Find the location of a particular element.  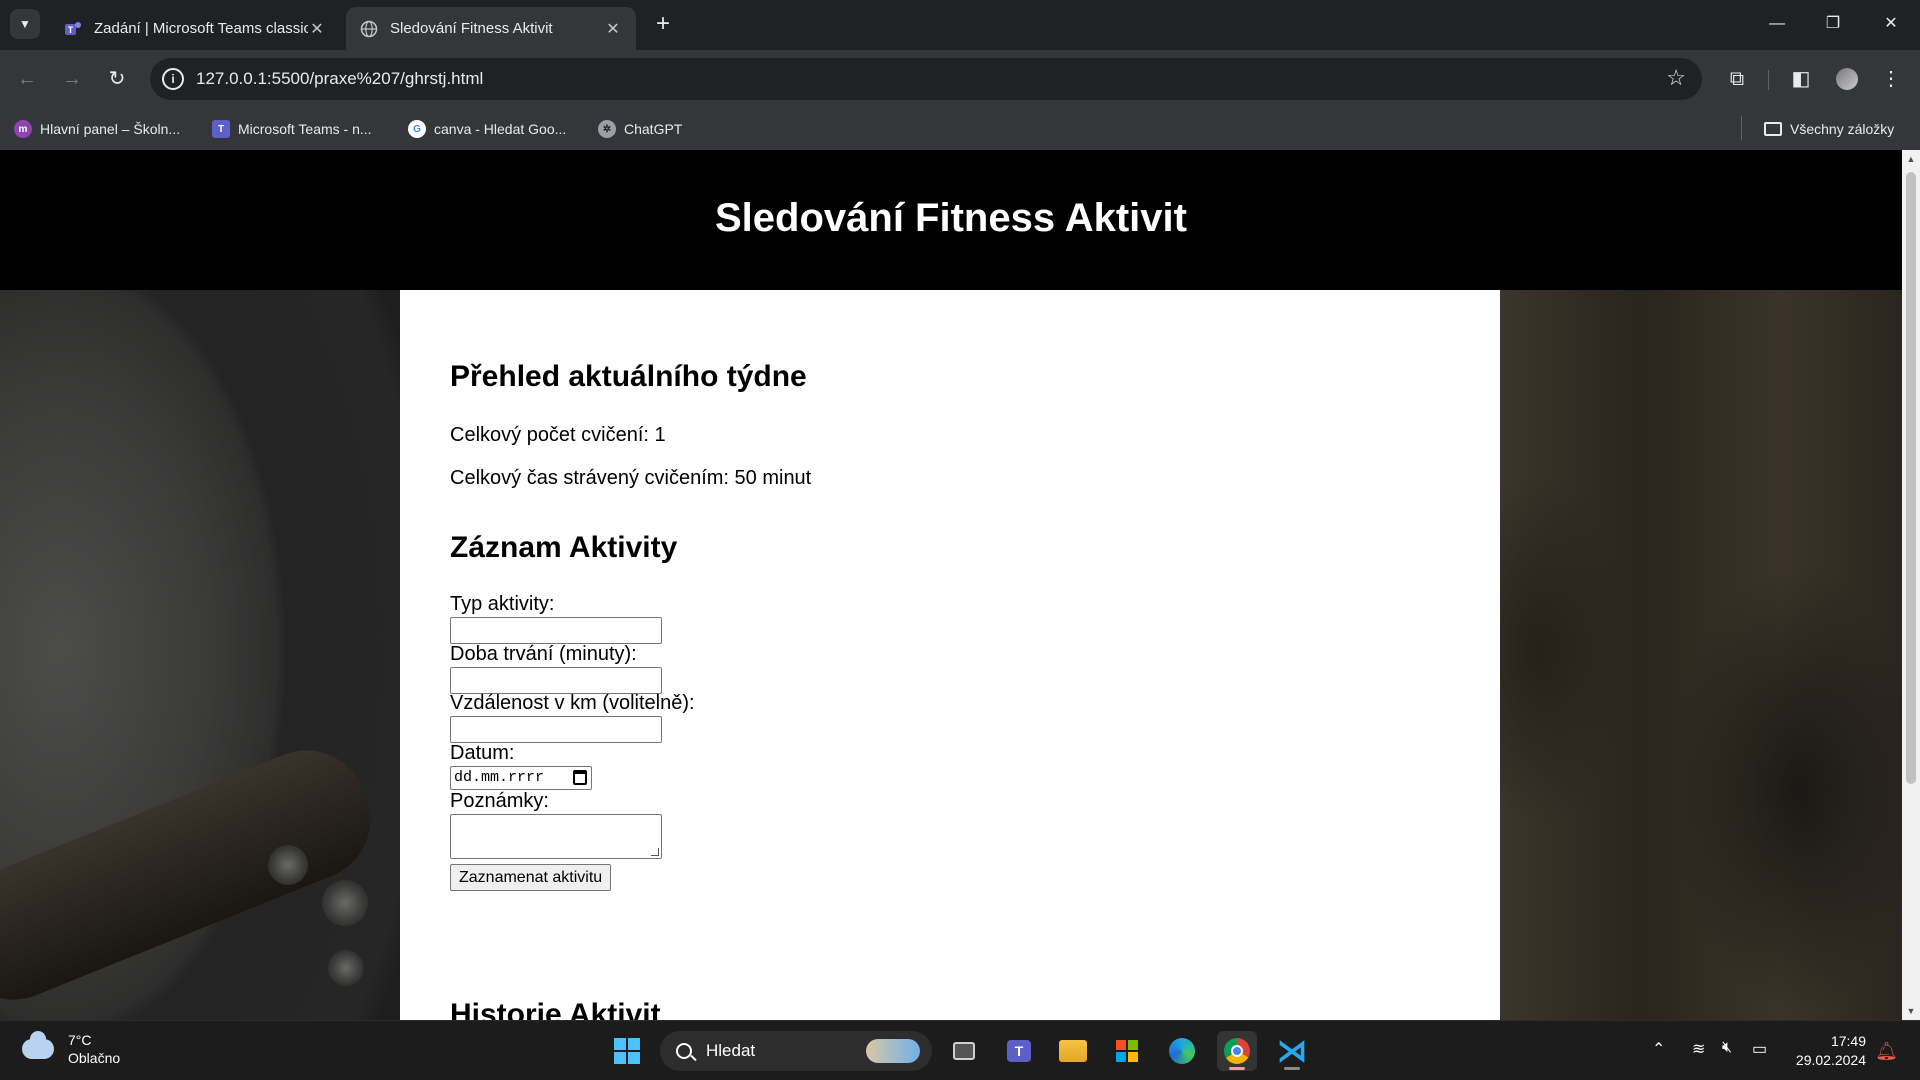

tab-fitness: Sledování Fitness Aktivit ✕ is located at coordinates (491, 28).